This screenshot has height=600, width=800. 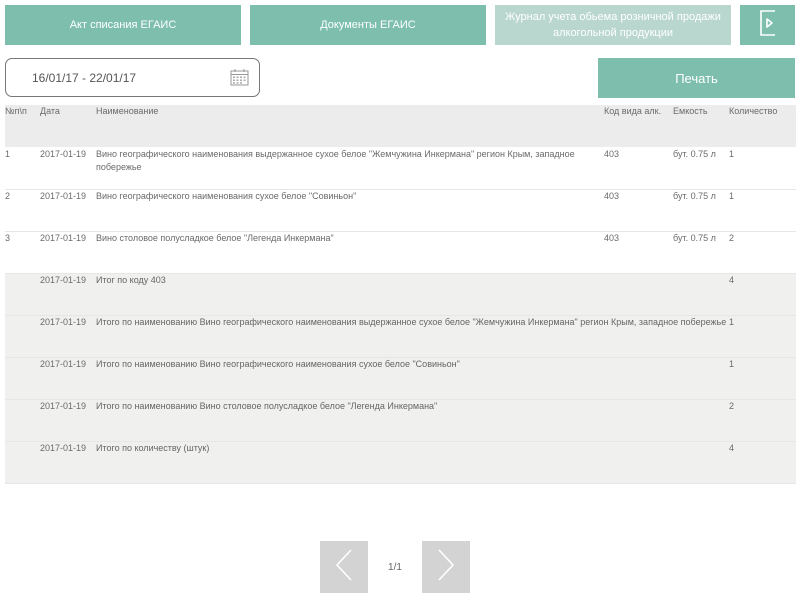 I want to click on column-header-capacity: Емкость, so click(x=690, y=111).